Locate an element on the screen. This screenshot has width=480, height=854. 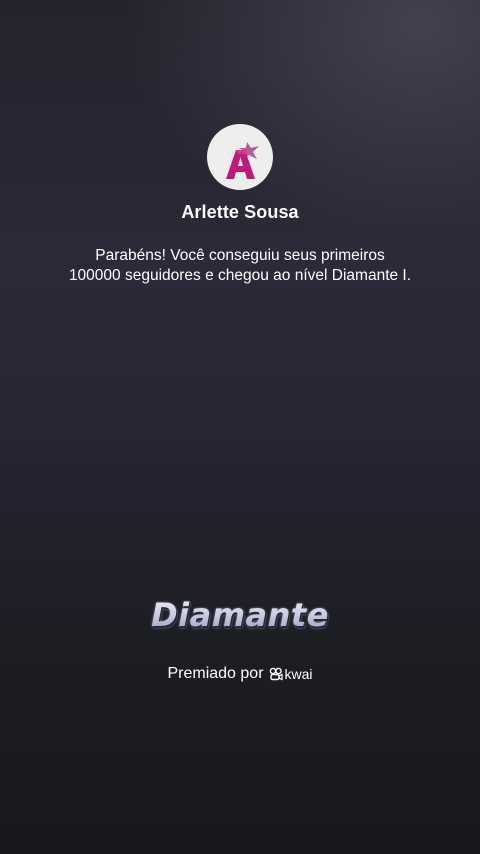
level-title: Diamante is located at coordinates (240, 615).